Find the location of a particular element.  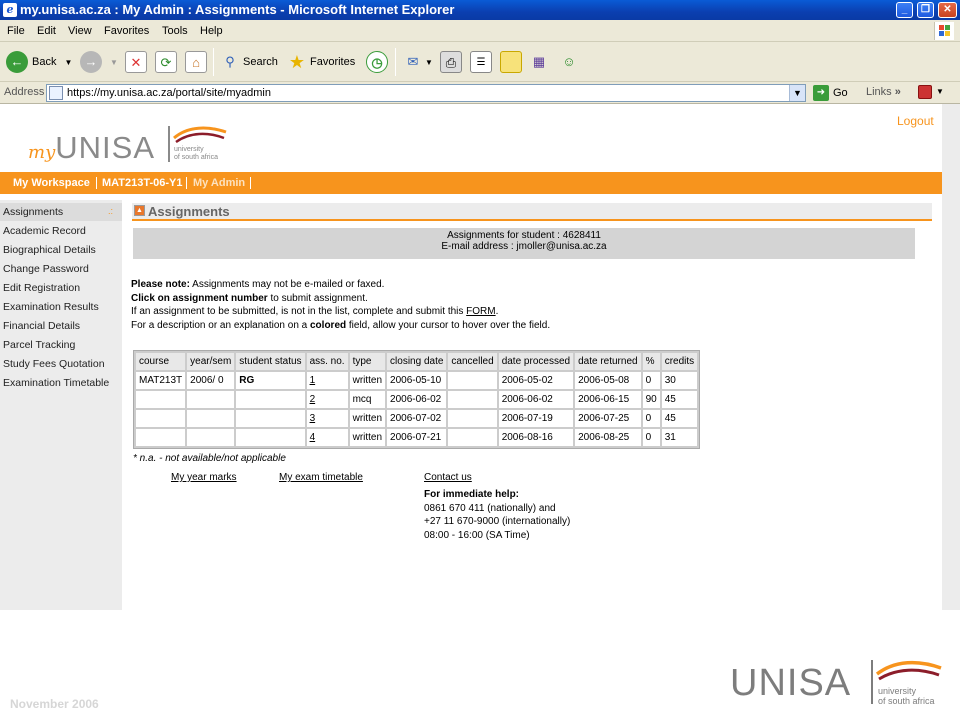

menu-view: View is located at coordinates (80, 31).